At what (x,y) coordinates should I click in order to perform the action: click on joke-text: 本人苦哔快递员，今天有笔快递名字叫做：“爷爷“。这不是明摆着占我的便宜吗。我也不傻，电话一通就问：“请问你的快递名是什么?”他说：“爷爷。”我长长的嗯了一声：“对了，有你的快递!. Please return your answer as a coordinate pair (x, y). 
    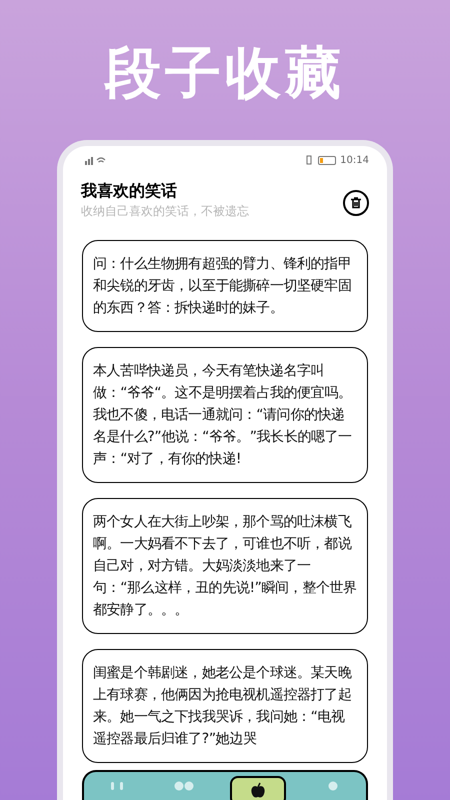
    Looking at the image, I should click on (223, 415).